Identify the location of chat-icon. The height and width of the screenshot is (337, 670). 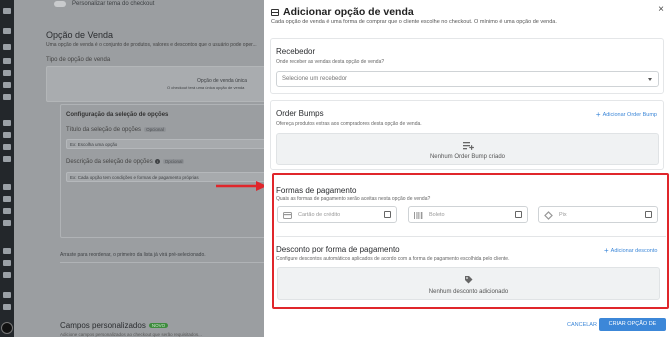
(7, 263).